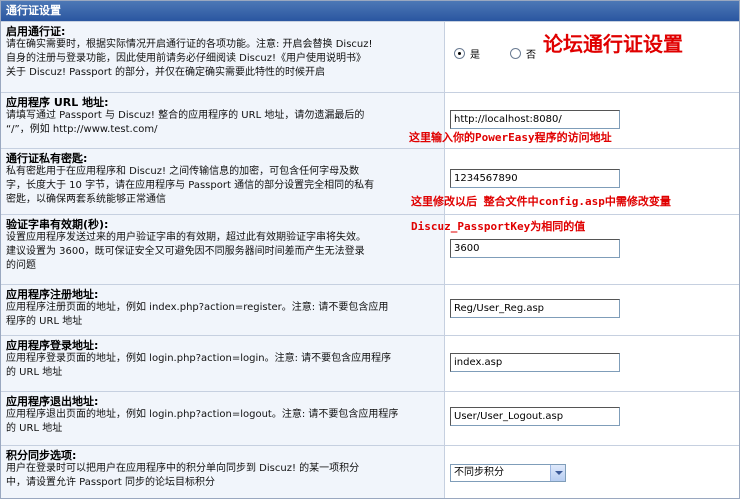  I want to click on row-desc-line: 的问题, so click(21, 265).